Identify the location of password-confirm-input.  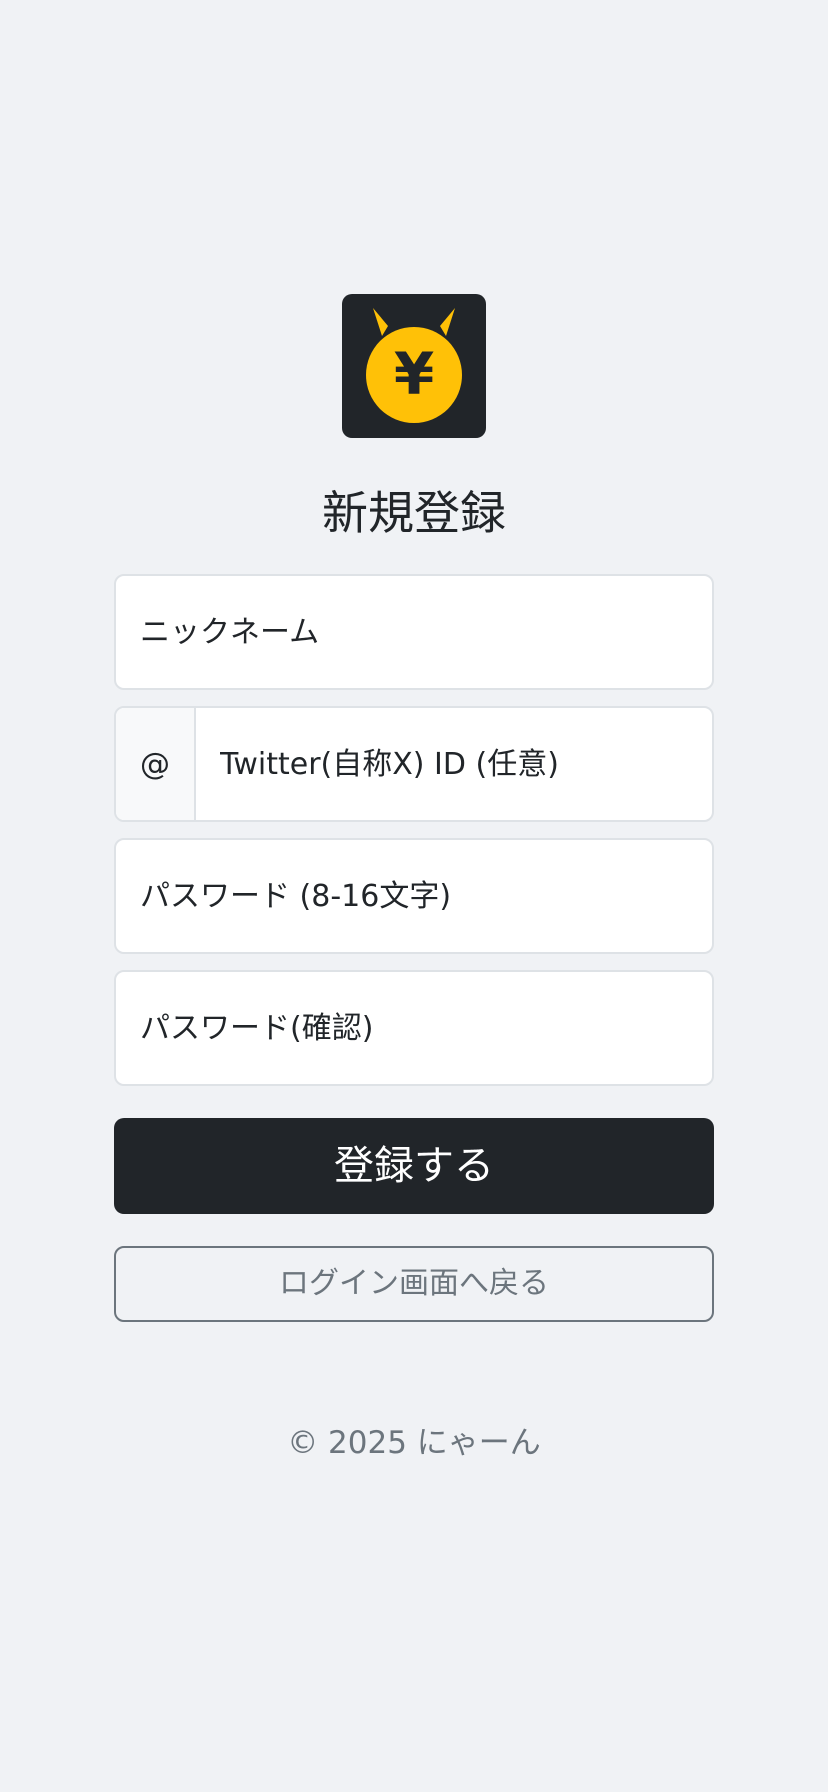
(414, 1028).